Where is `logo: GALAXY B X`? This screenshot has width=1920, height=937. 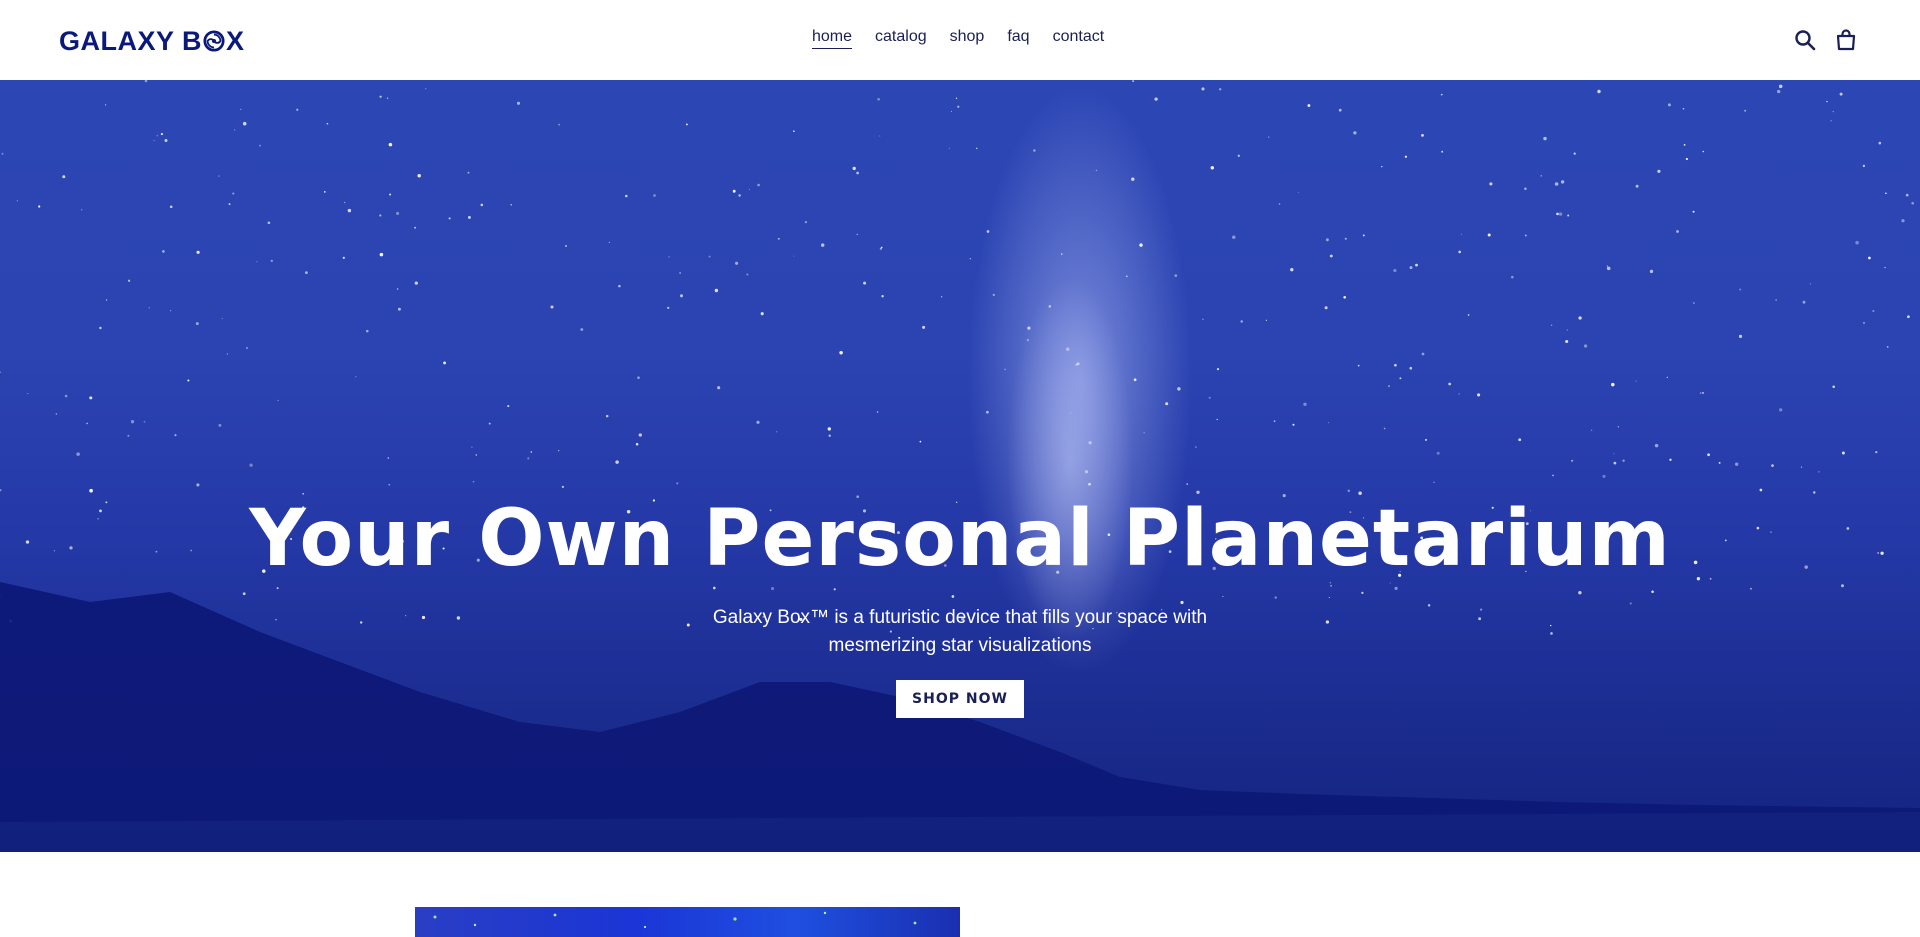 logo: GALAXY B X is located at coordinates (152, 41).